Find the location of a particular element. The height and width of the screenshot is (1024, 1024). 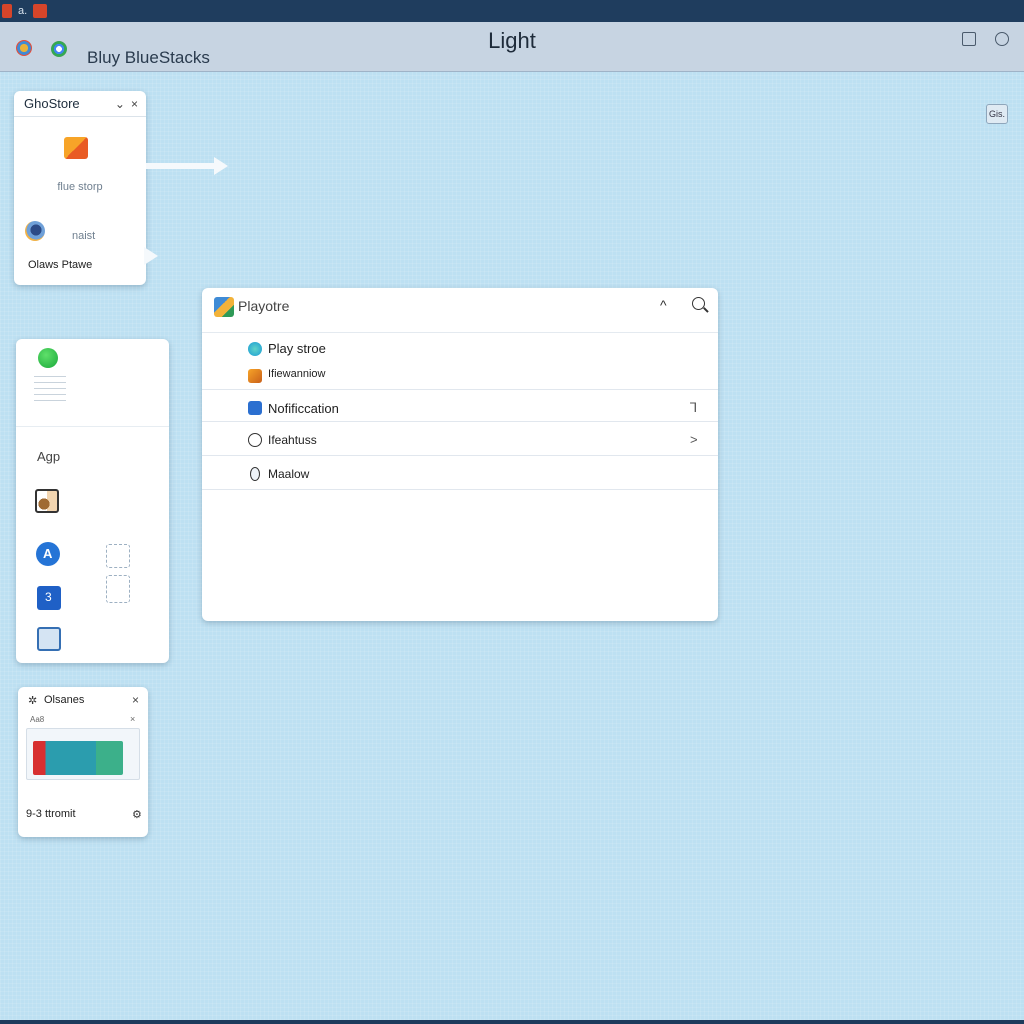

gear-icon: ✲ is located at coordinates (32, 700).